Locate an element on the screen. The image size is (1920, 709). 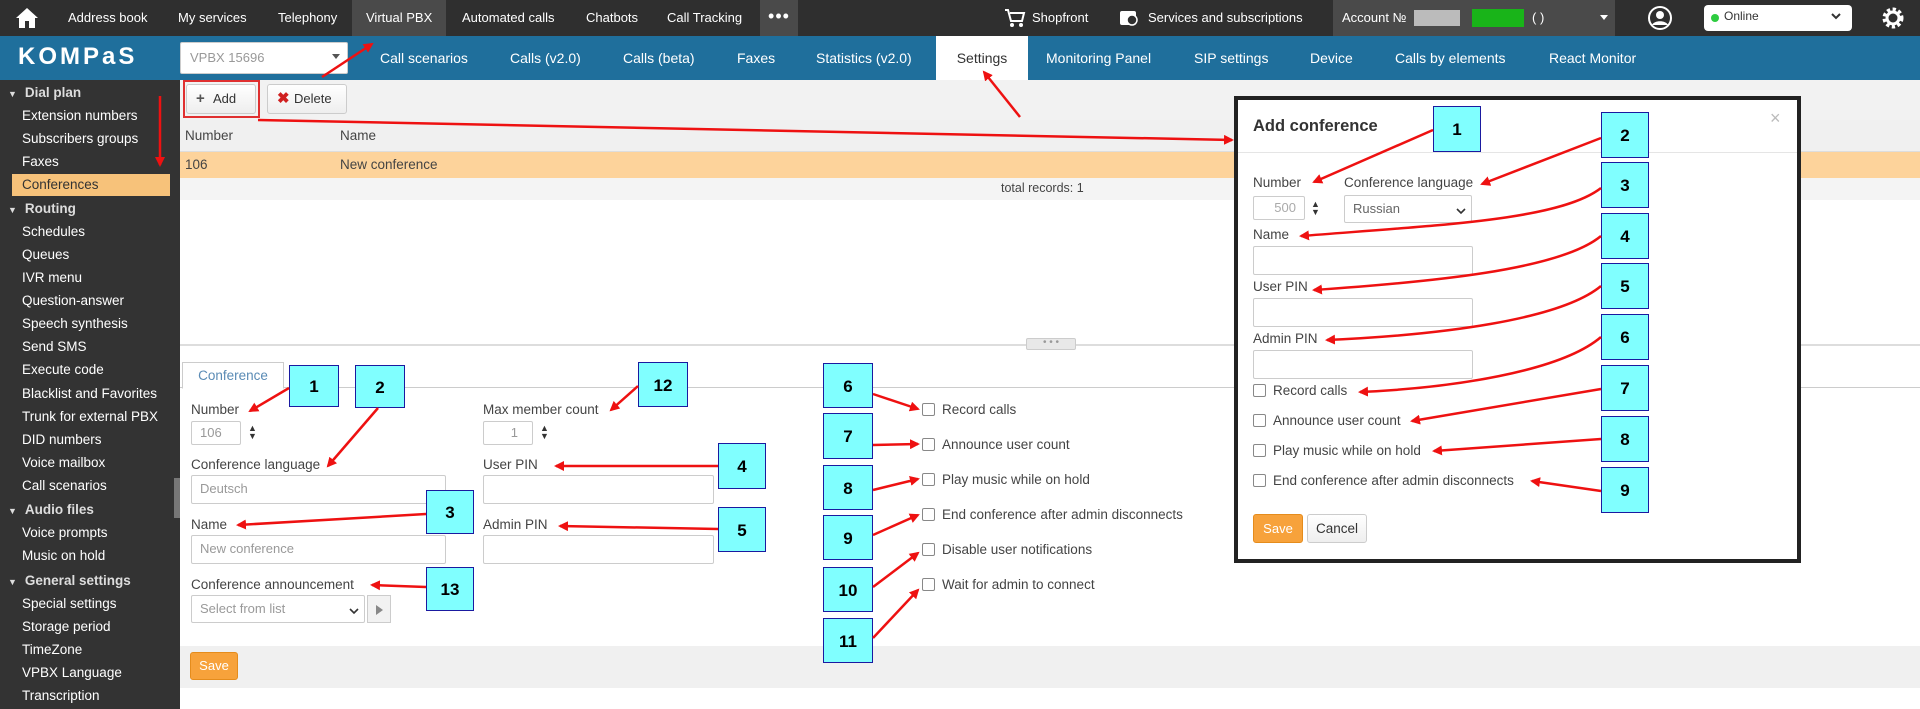
arrow-to-settings is located at coordinates (1001, 94).